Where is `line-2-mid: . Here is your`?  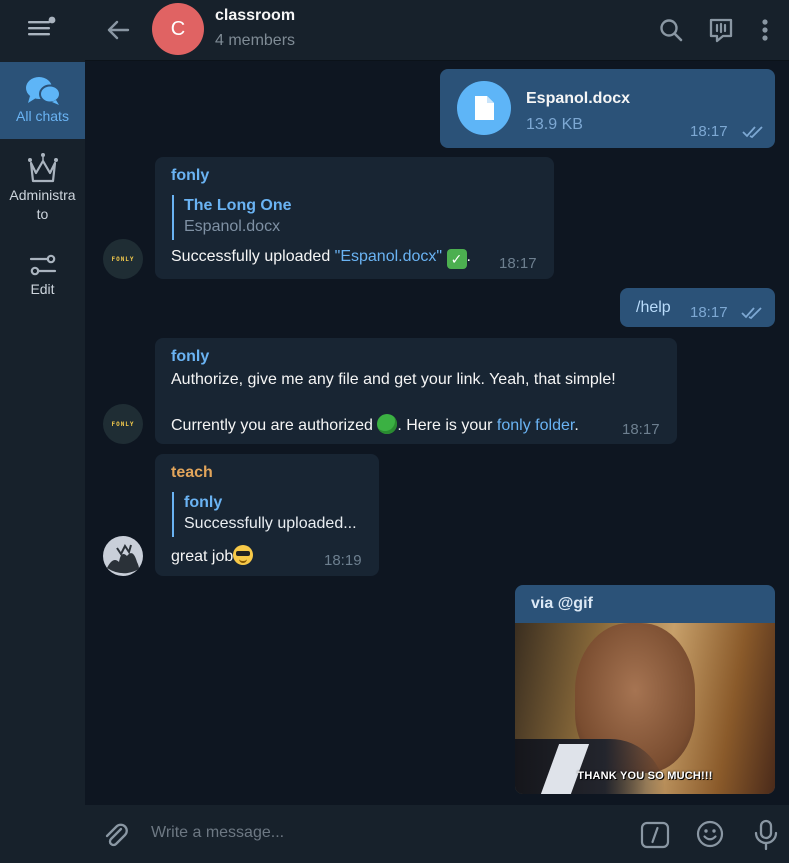
line-2-mid: . Here is your is located at coordinates (447, 425).